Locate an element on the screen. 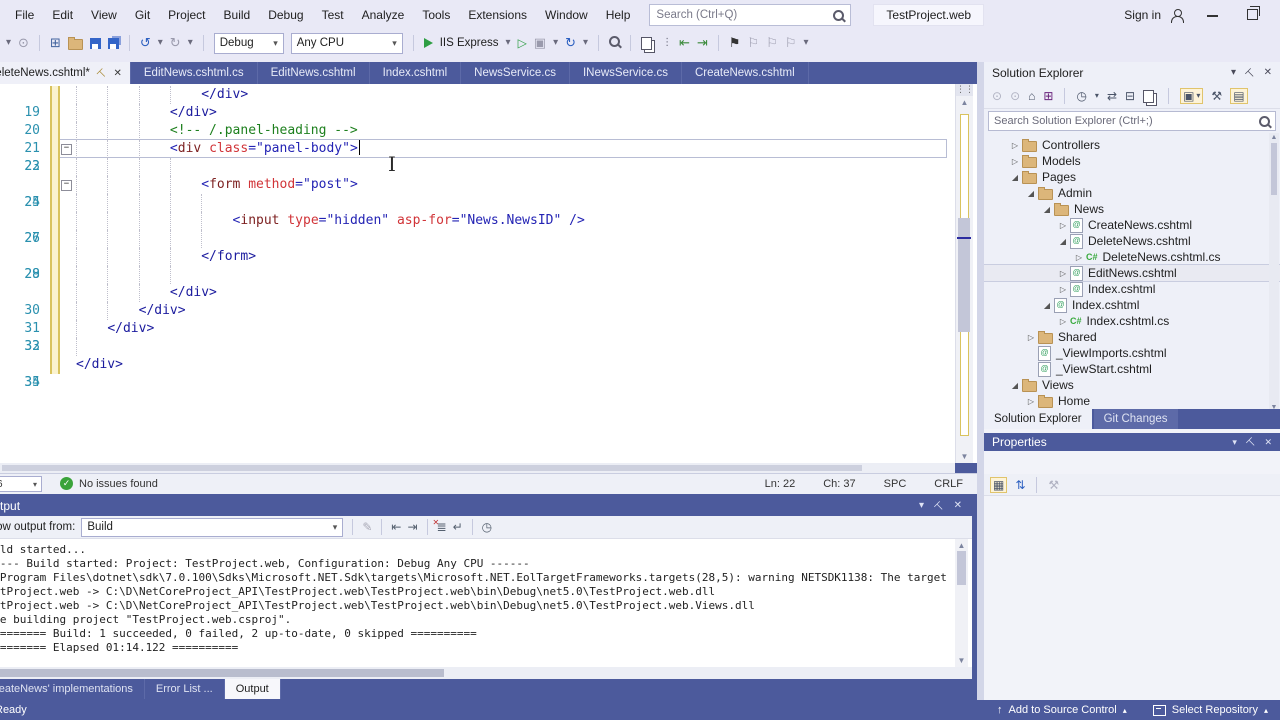  tree-item: ▷ C# DeleteNews.cshtml.cs is located at coordinates (1132, 257).